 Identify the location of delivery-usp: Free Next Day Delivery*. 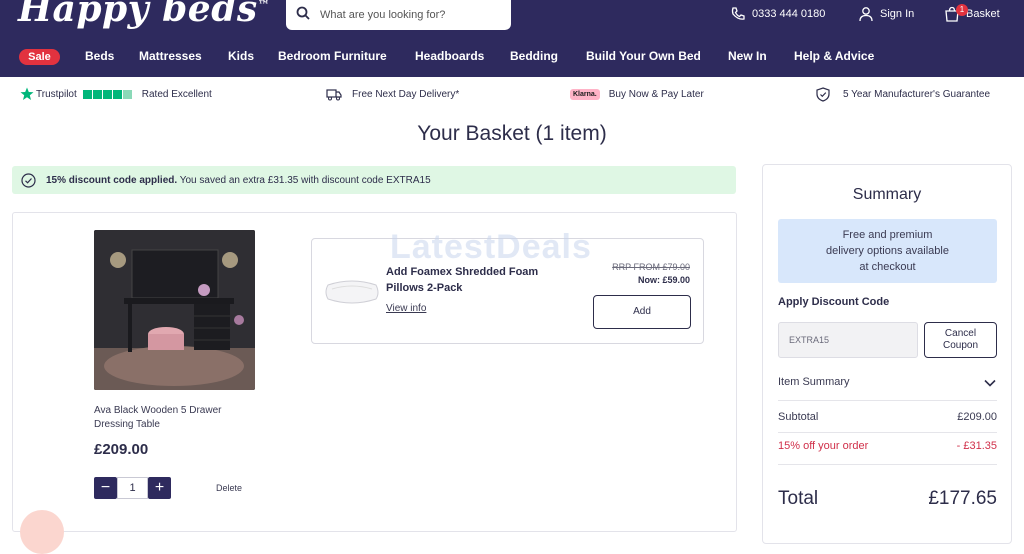
(392, 94).